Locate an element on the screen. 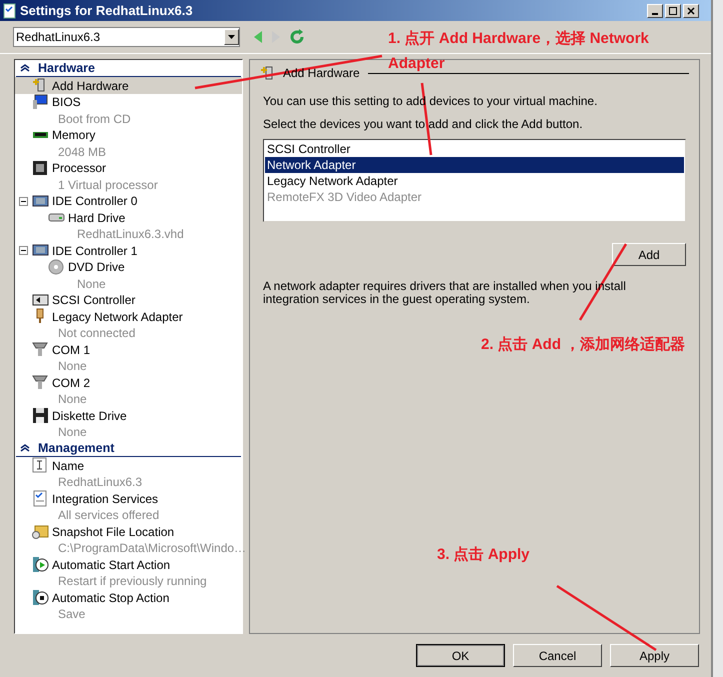  item-detail: RedhatLinux6.3 is located at coordinates (100, 483).